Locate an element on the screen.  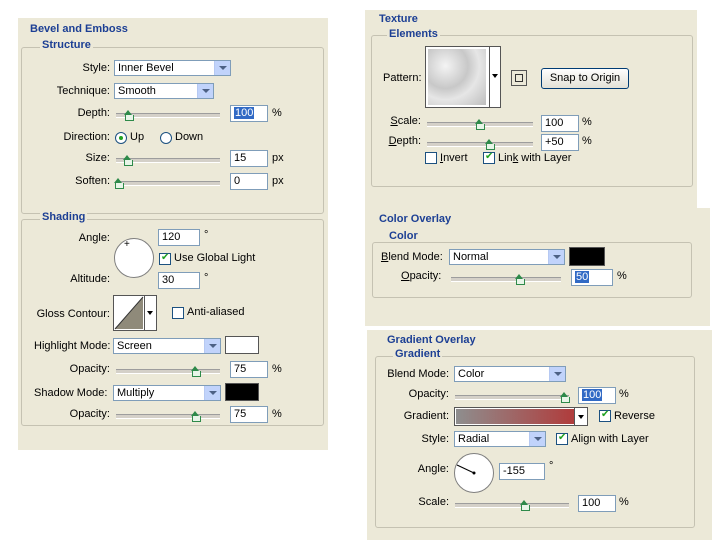
texture-depth-thumb is located at coordinates (490, 144).